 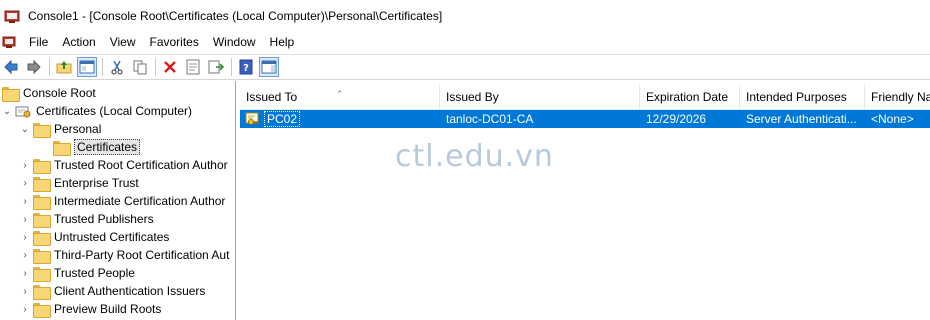 What do you see at coordinates (282, 119) in the screenshot?
I see `issued-to-value: PC02` at bounding box center [282, 119].